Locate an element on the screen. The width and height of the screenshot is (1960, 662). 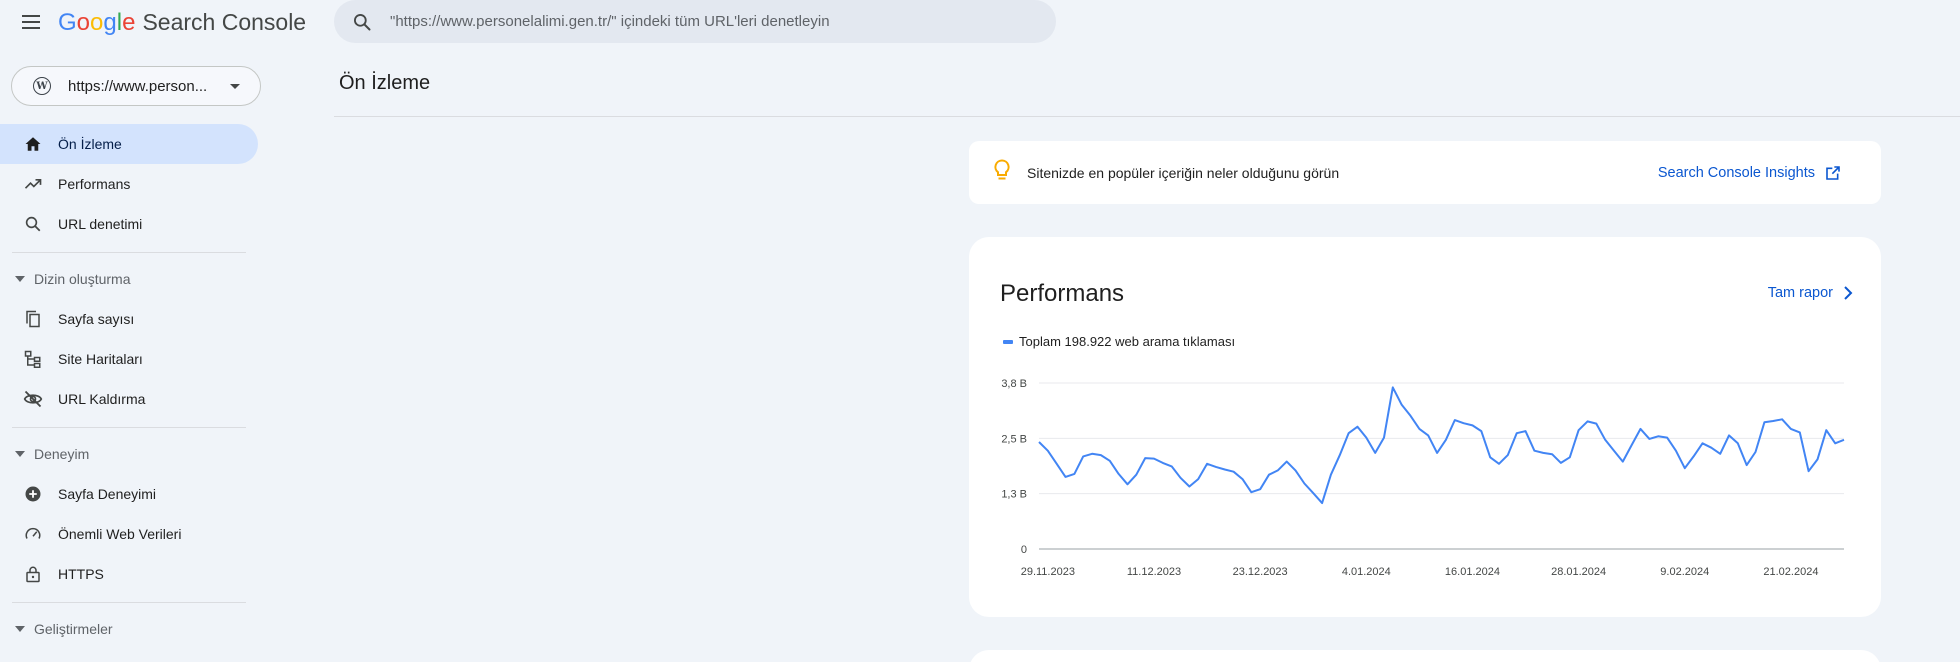
logo-letter: G is located at coordinates (67, 22).